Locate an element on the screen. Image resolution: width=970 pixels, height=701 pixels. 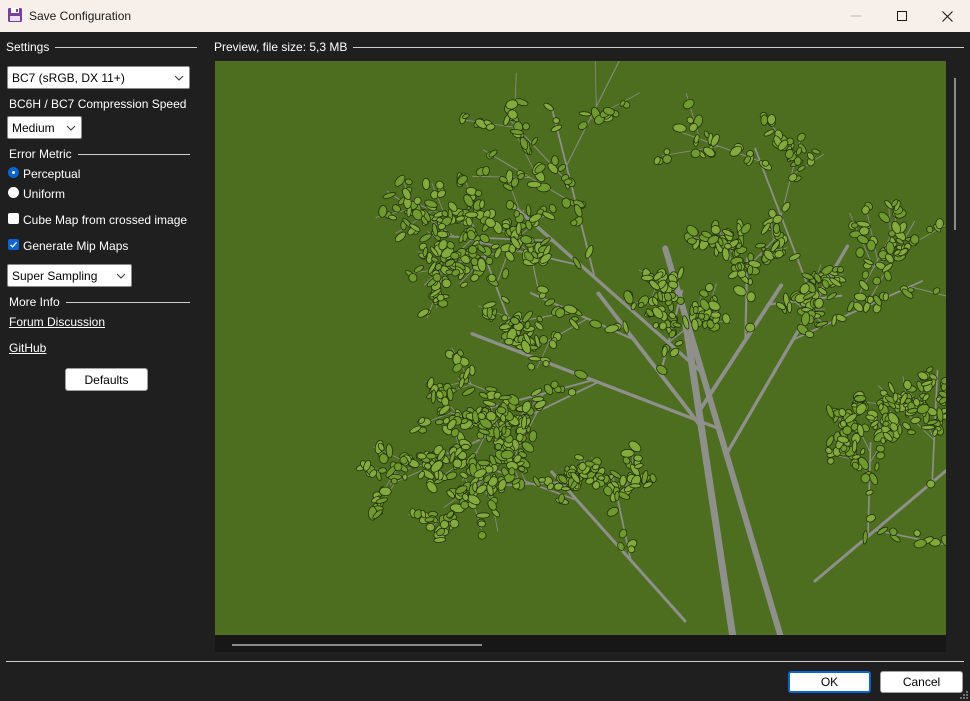
error-metric-label: Error Metric is located at coordinates (40, 154).